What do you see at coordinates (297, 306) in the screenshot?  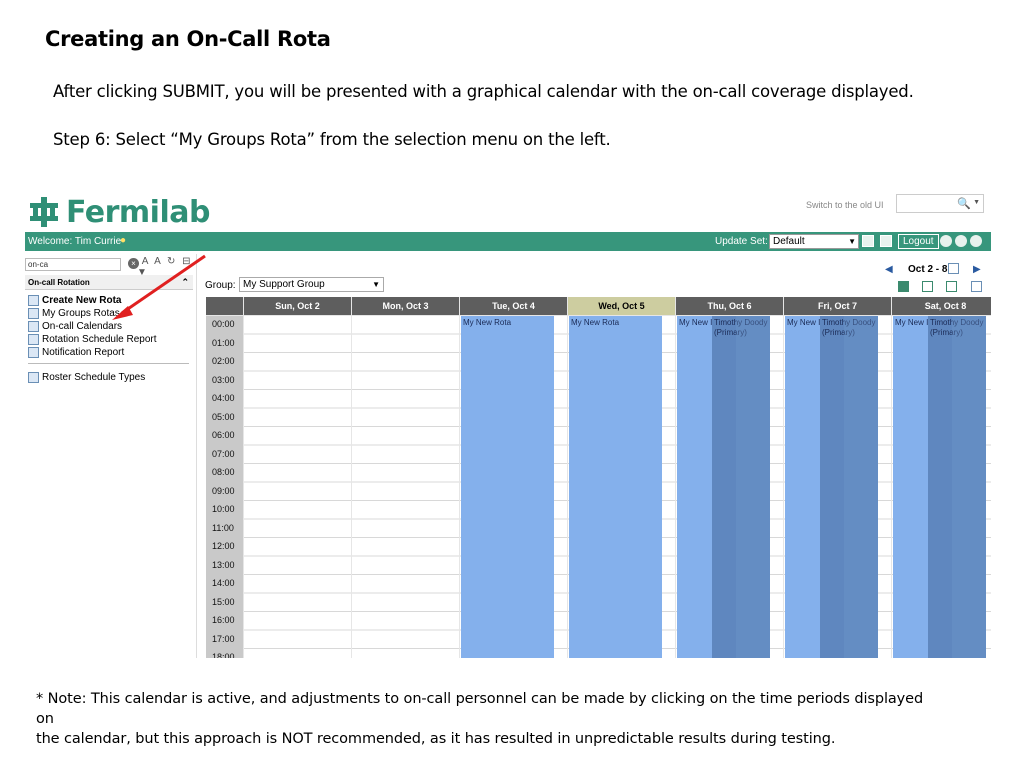 I see `day-header: Sun, Oct 2` at bounding box center [297, 306].